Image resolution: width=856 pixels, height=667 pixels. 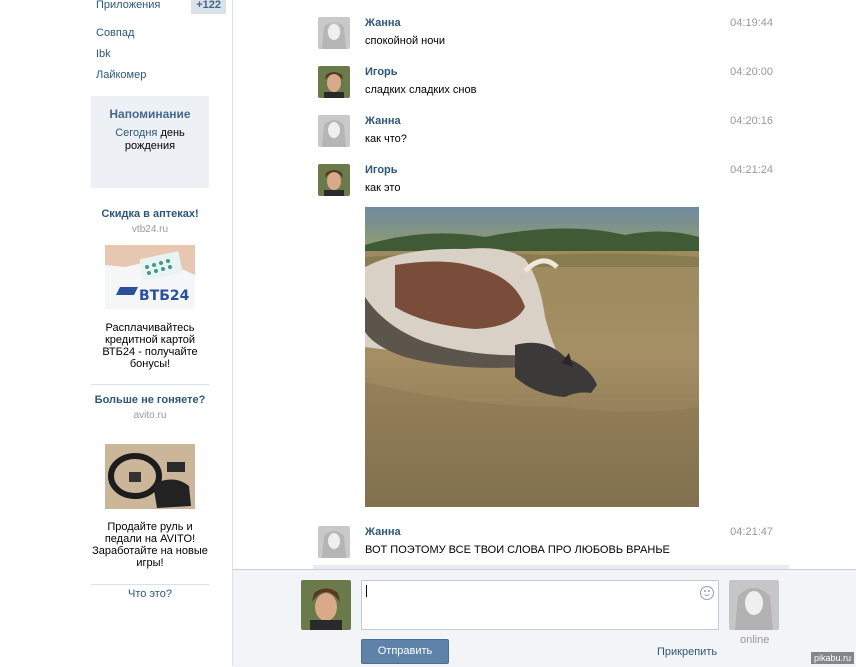 What do you see at coordinates (150, 229) in the screenshot?
I see `ad-domain: vtb24.ru` at bounding box center [150, 229].